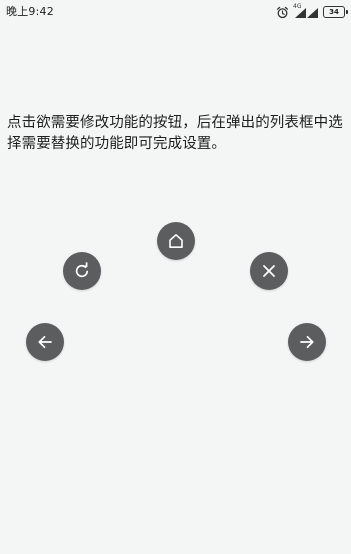 The image size is (351, 554). What do you see at coordinates (306, 11) in the screenshot?
I see `signal-icon: 4G` at bounding box center [306, 11].